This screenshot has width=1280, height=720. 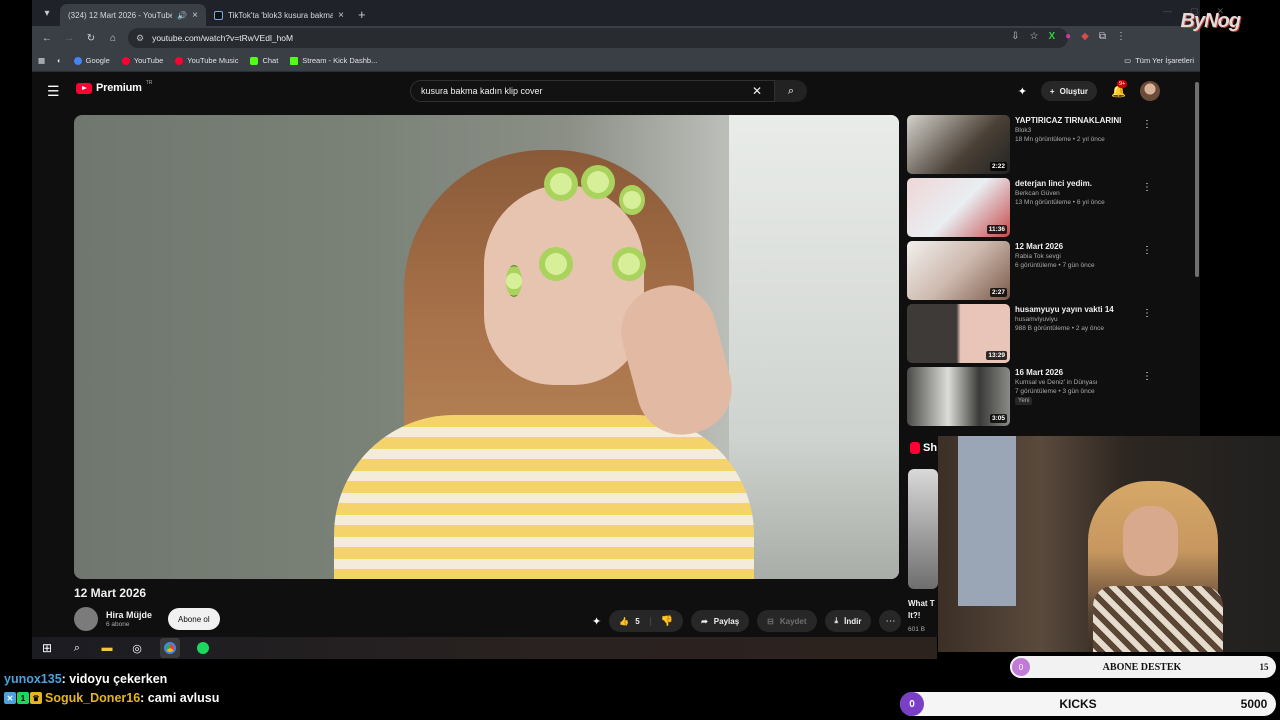 I want to click on like-button: 👍 5, so click(x=630, y=621).